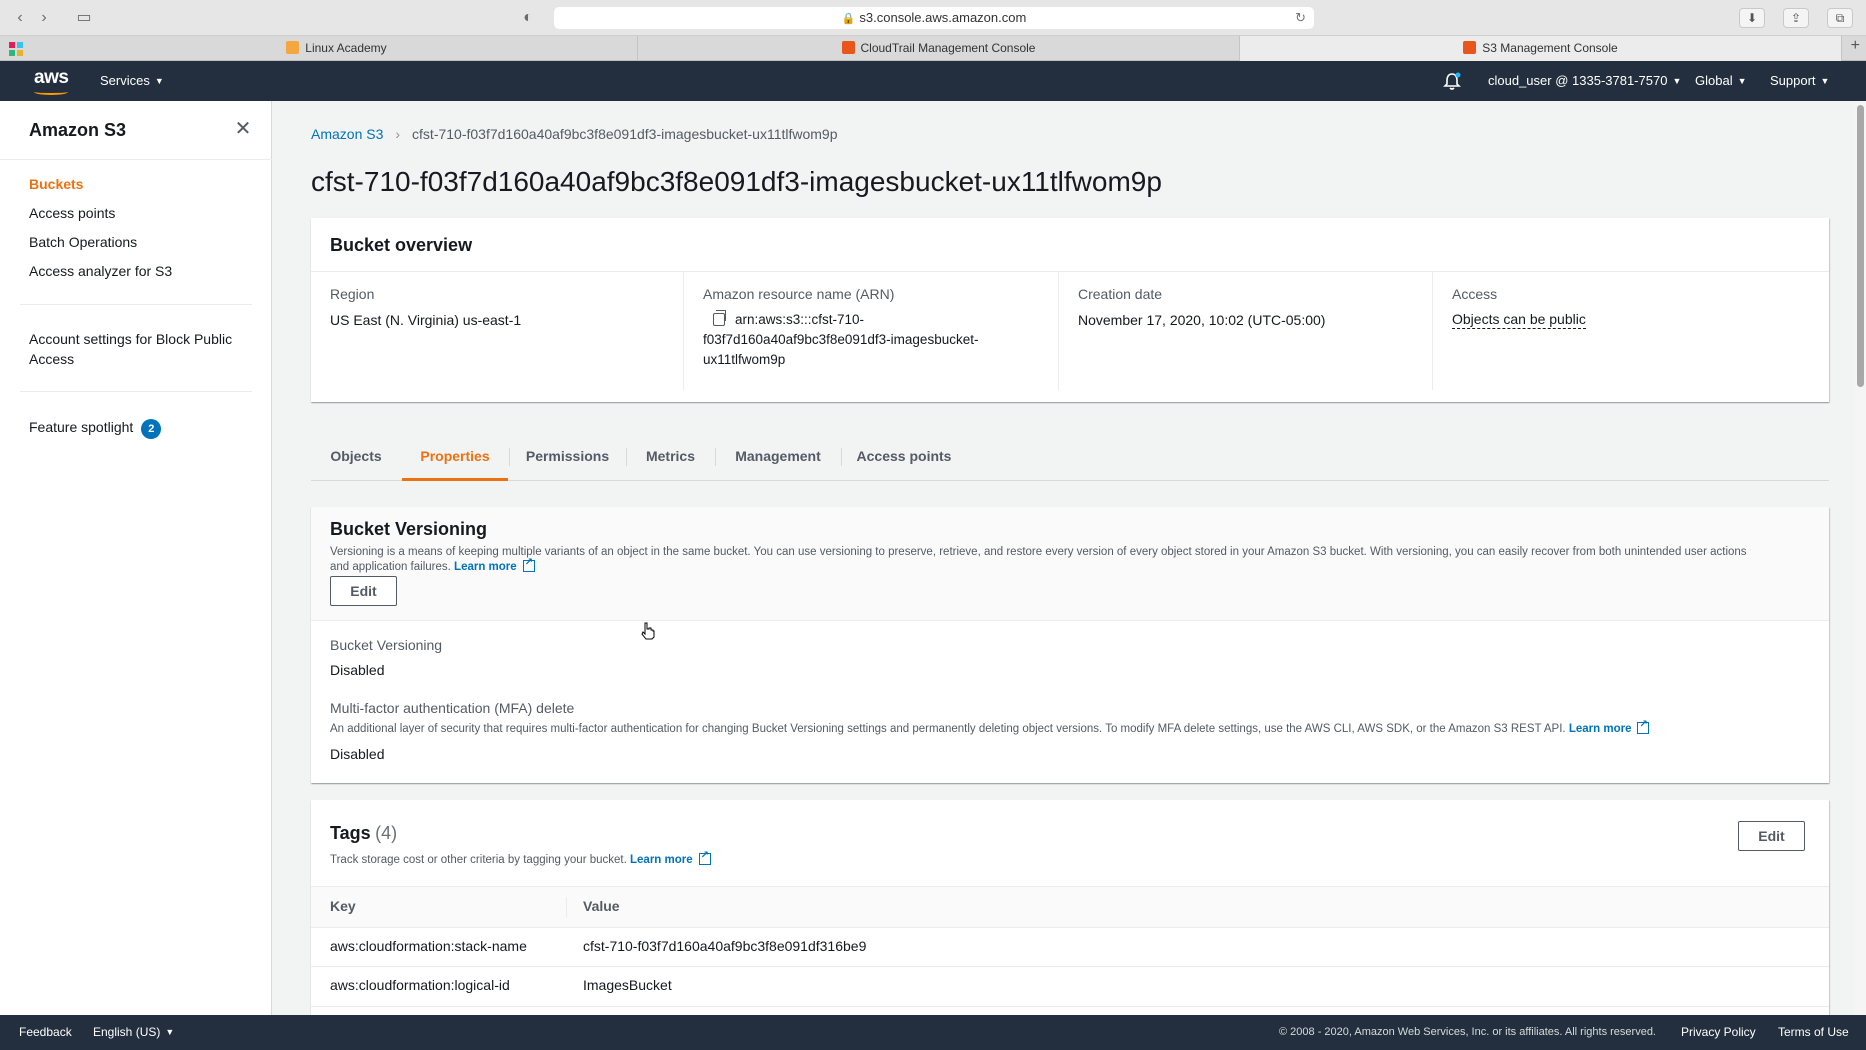 This screenshot has height=1050, width=1866. What do you see at coordinates (1796, 18) in the screenshot?
I see `share-icon: ⇪` at bounding box center [1796, 18].